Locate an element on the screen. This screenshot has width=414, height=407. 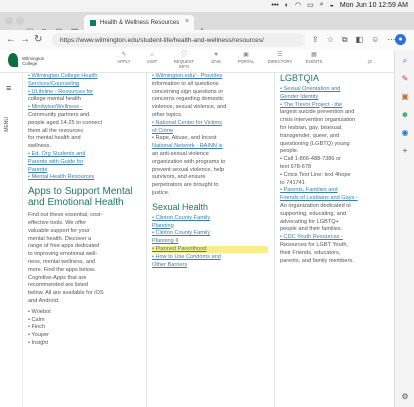
close-tab-icon: × is located at coordinates (187, 21).